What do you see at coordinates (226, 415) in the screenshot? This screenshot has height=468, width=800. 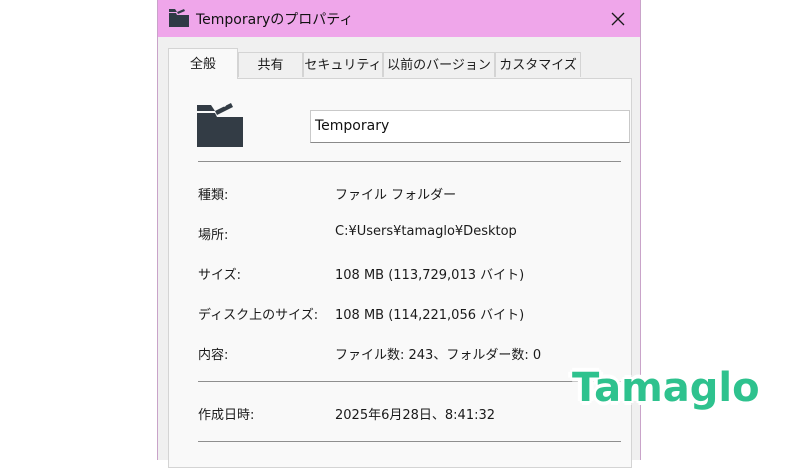 I see `created-label: 作成日時:` at bounding box center [226, 415].